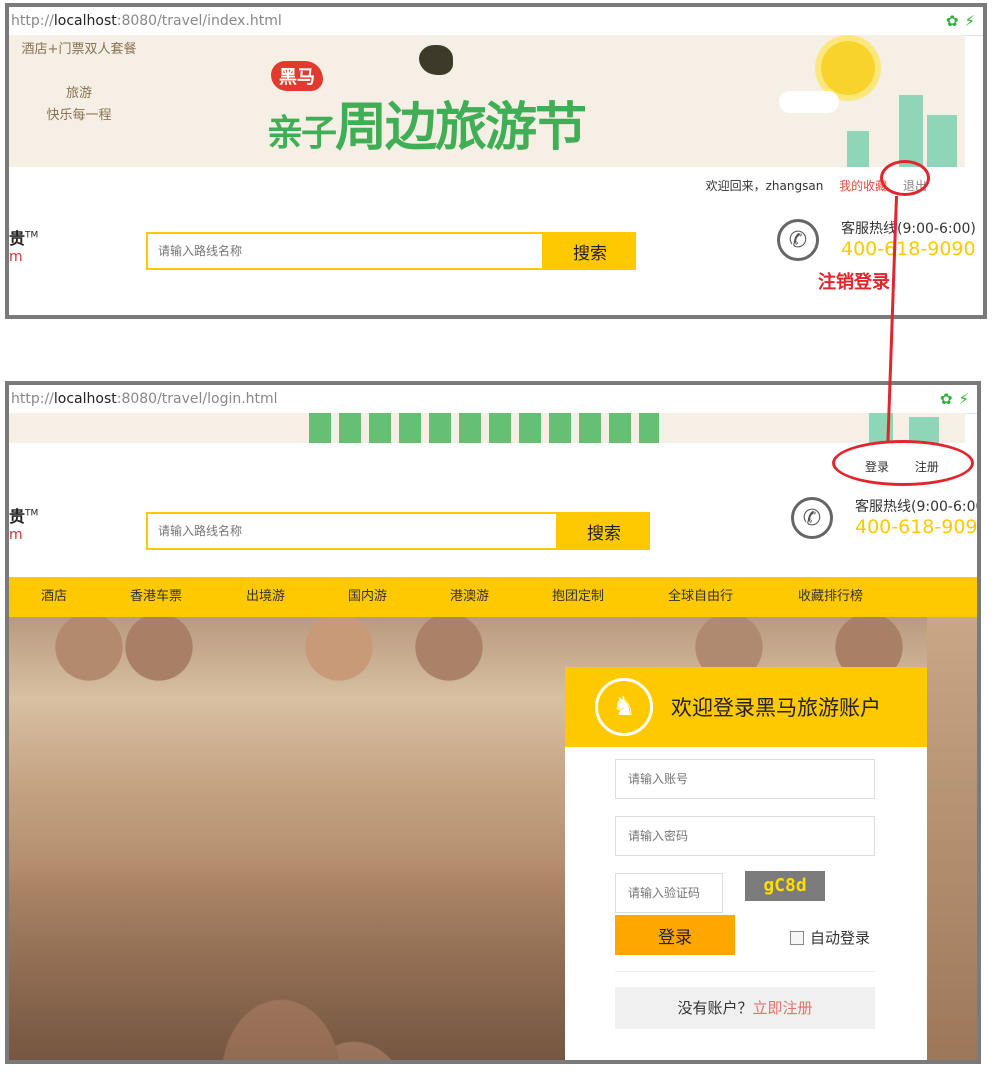  I want to click on nav-item-outbound: 出境游, so click(265, 597).